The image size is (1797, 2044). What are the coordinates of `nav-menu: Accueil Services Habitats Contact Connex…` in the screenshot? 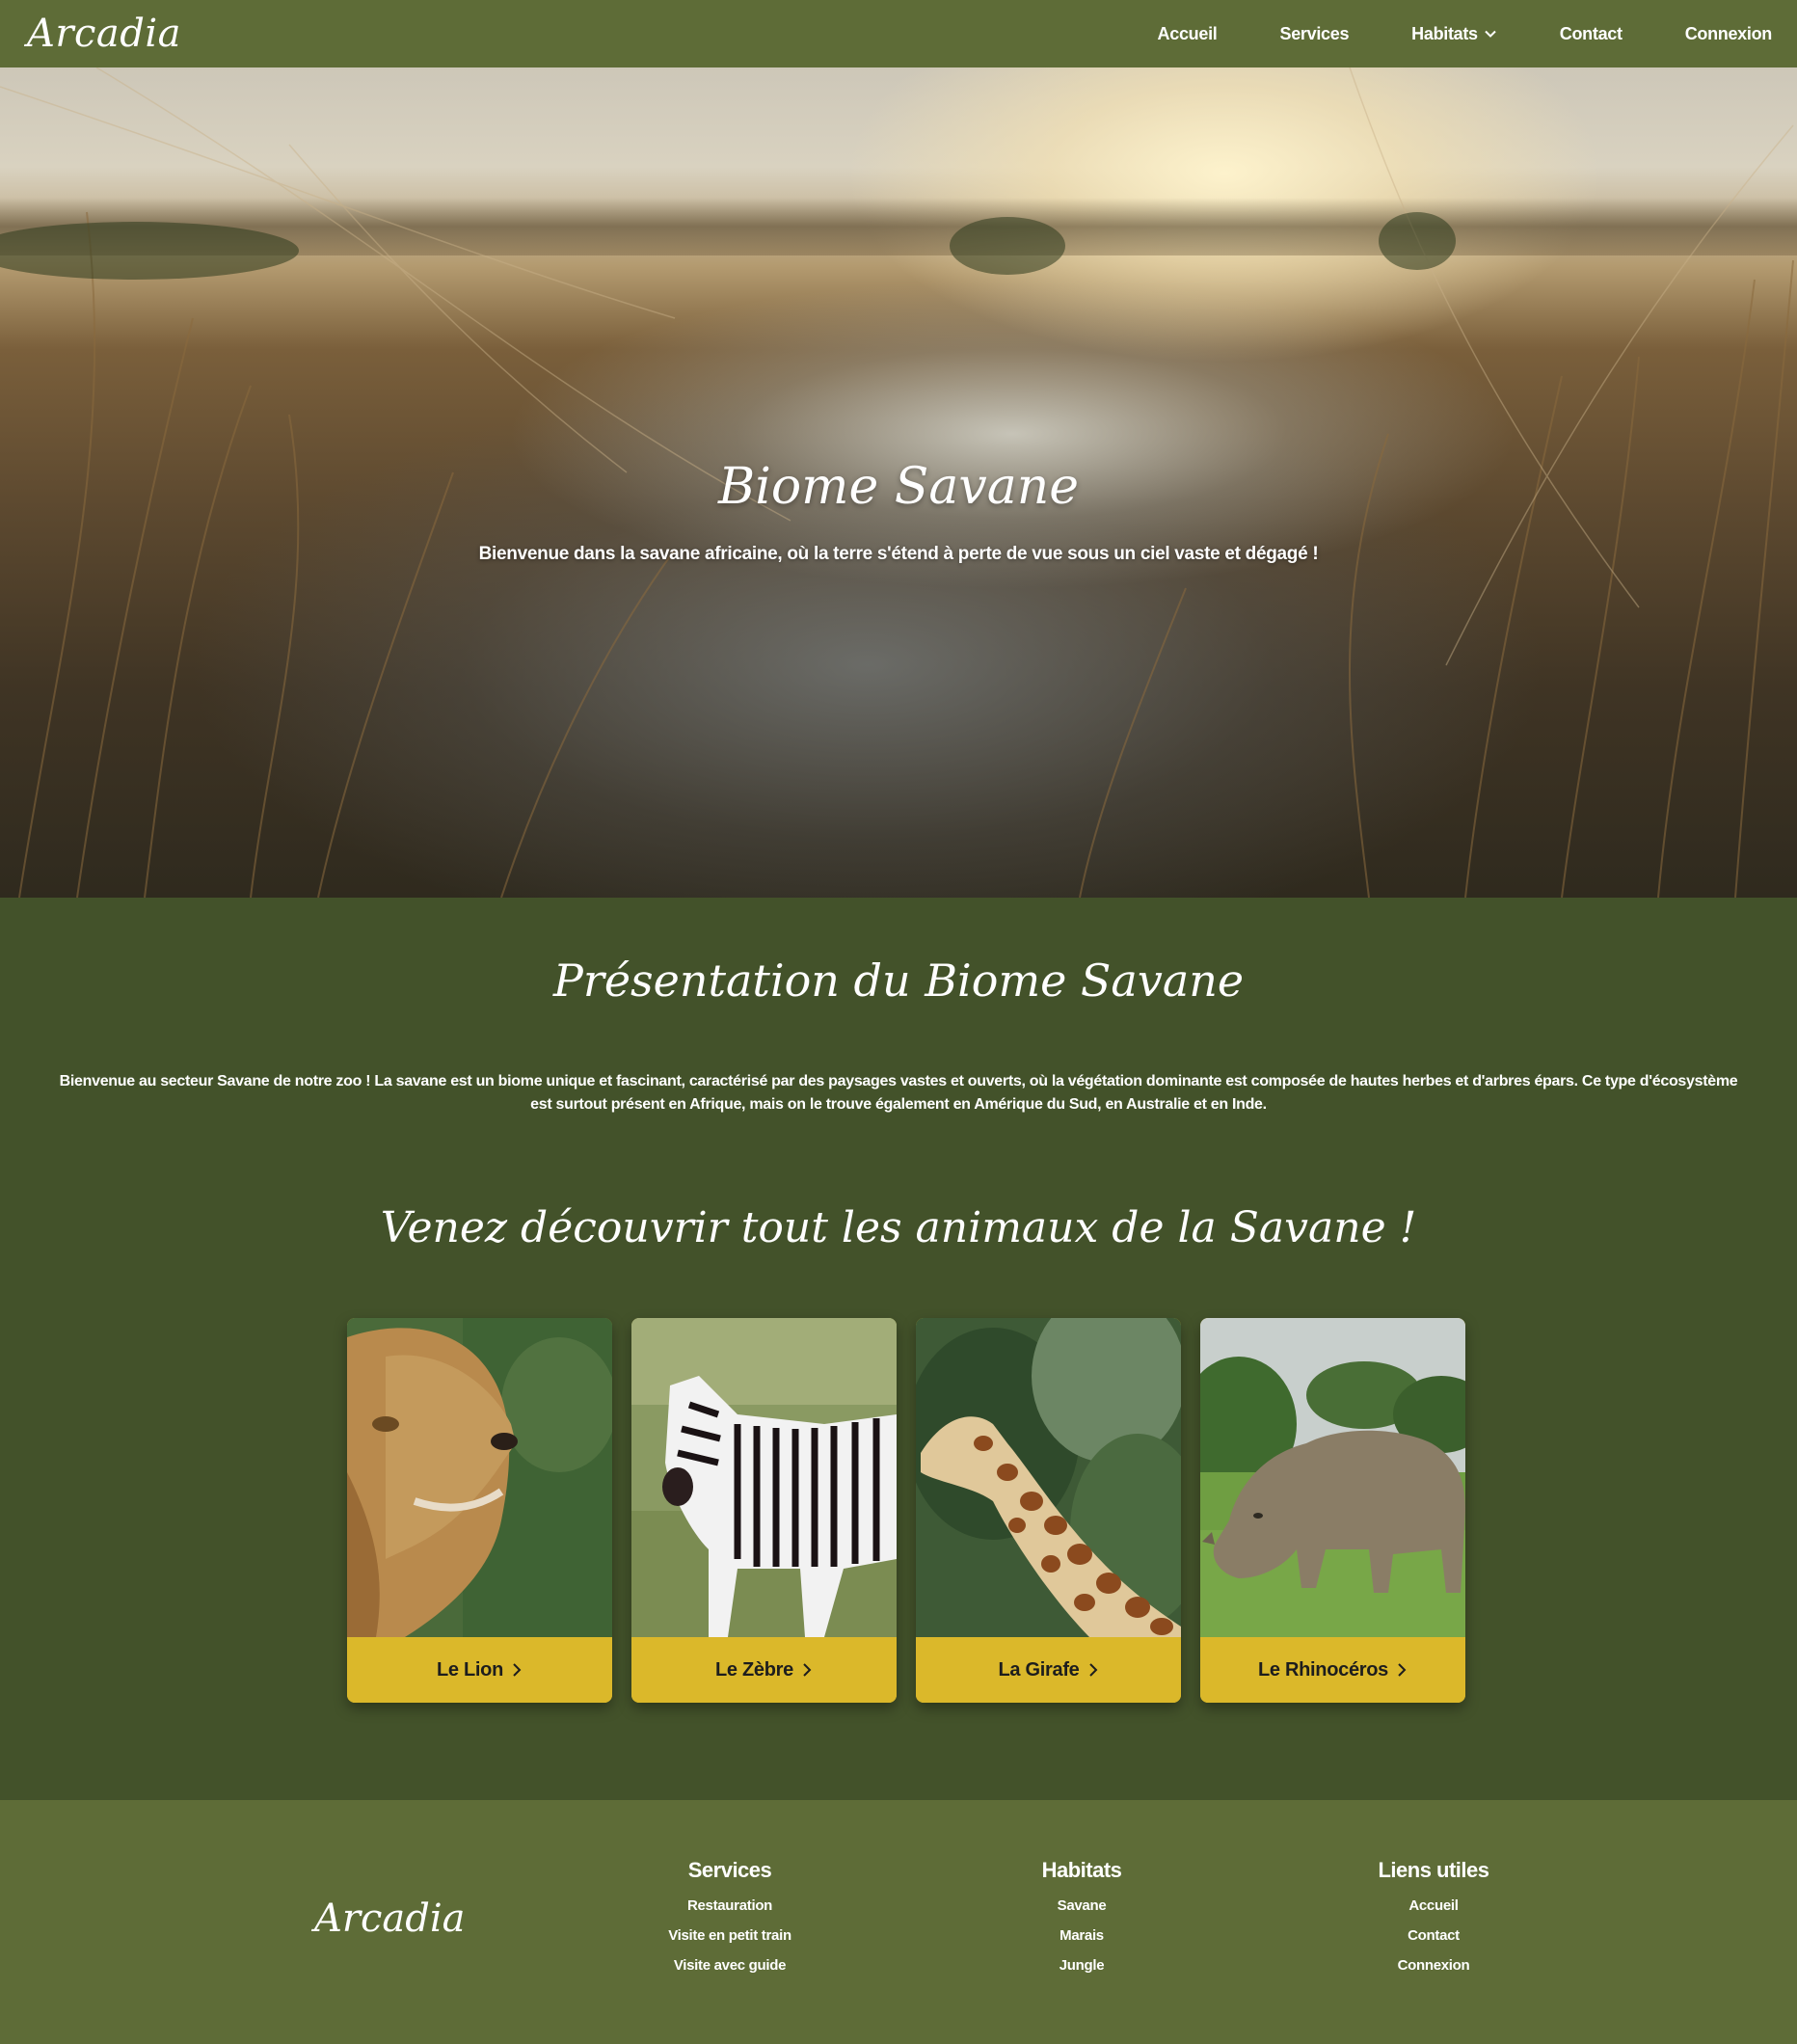 It's located at (1434, 33).